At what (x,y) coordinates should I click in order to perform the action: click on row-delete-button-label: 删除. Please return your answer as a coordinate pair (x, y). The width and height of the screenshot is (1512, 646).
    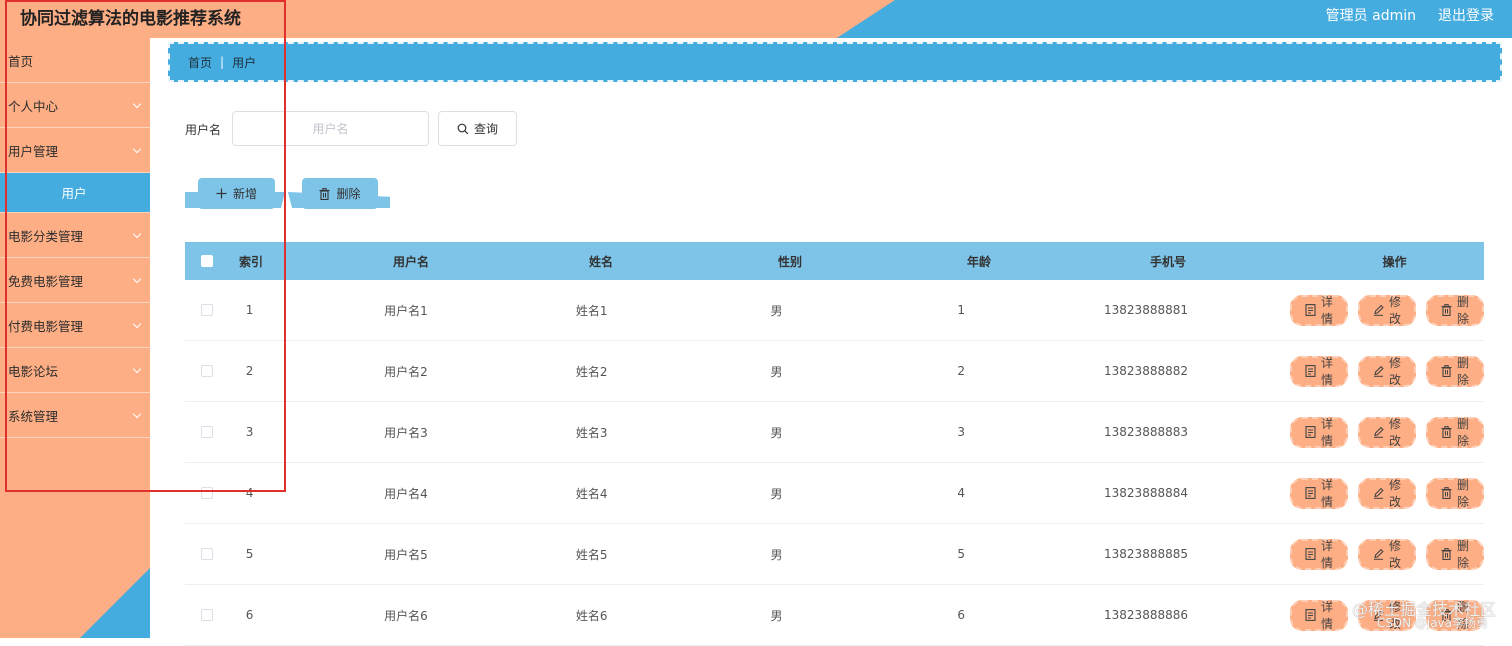
    Looking at the image, I should click on (1462, 432).